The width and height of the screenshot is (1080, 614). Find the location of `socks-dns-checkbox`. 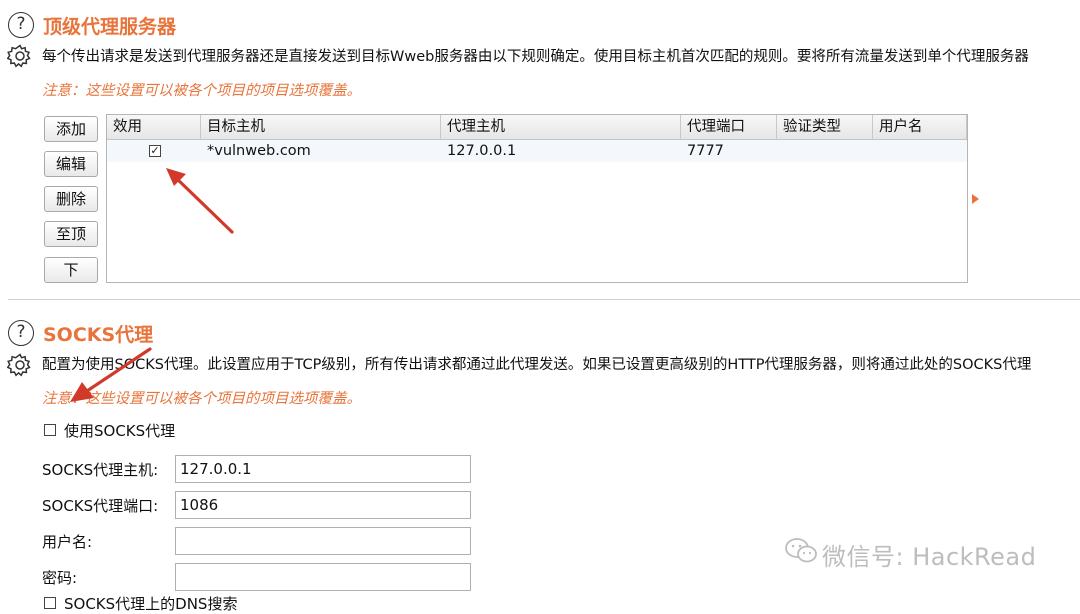

socks-dns-checkbox is located at coordinates (50, 603).